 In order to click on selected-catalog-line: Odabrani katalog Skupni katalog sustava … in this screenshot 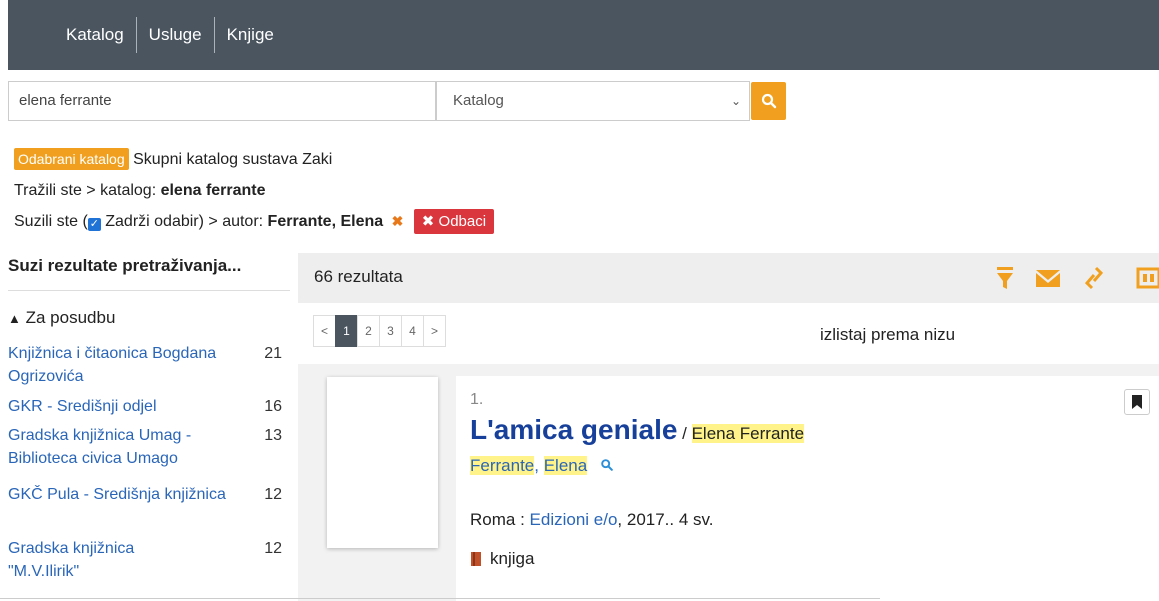, I will do `click(173, 159)`.